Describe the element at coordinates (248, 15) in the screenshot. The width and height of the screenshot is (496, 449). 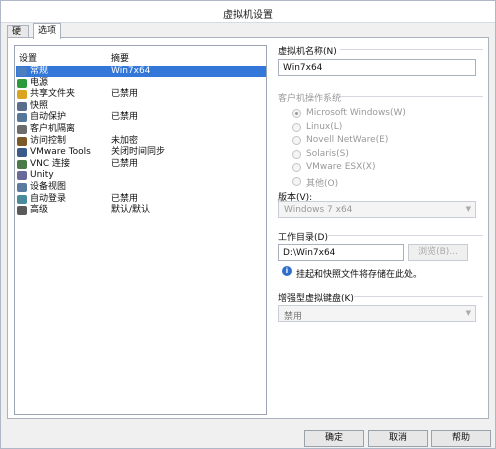
I see `window-title: 虚拟机设置` at that location.